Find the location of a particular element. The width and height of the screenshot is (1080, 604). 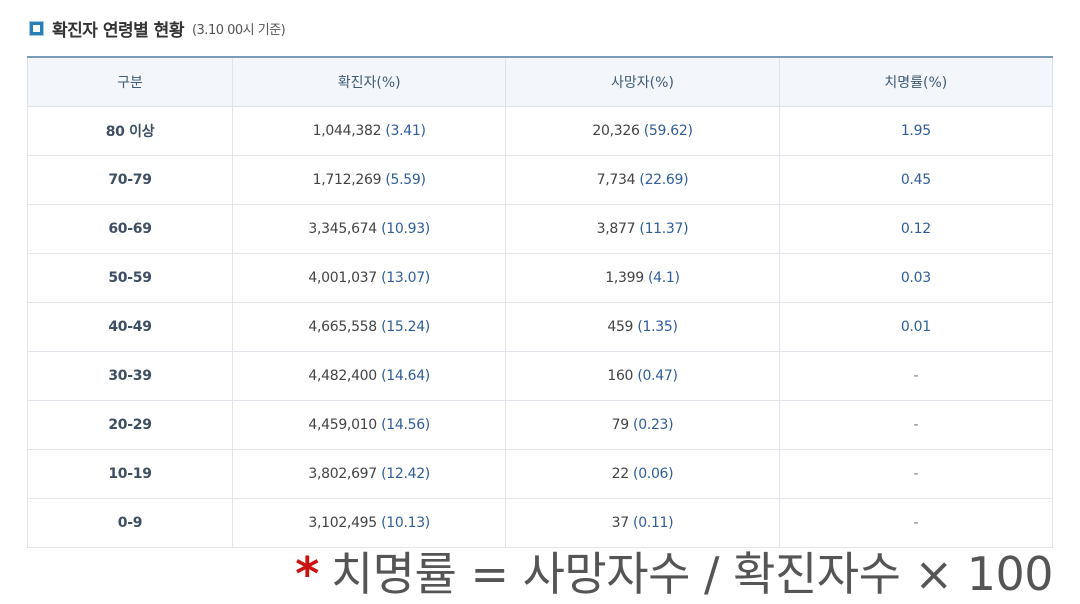

header-category: 구분 is located at coordinates (130, 82).